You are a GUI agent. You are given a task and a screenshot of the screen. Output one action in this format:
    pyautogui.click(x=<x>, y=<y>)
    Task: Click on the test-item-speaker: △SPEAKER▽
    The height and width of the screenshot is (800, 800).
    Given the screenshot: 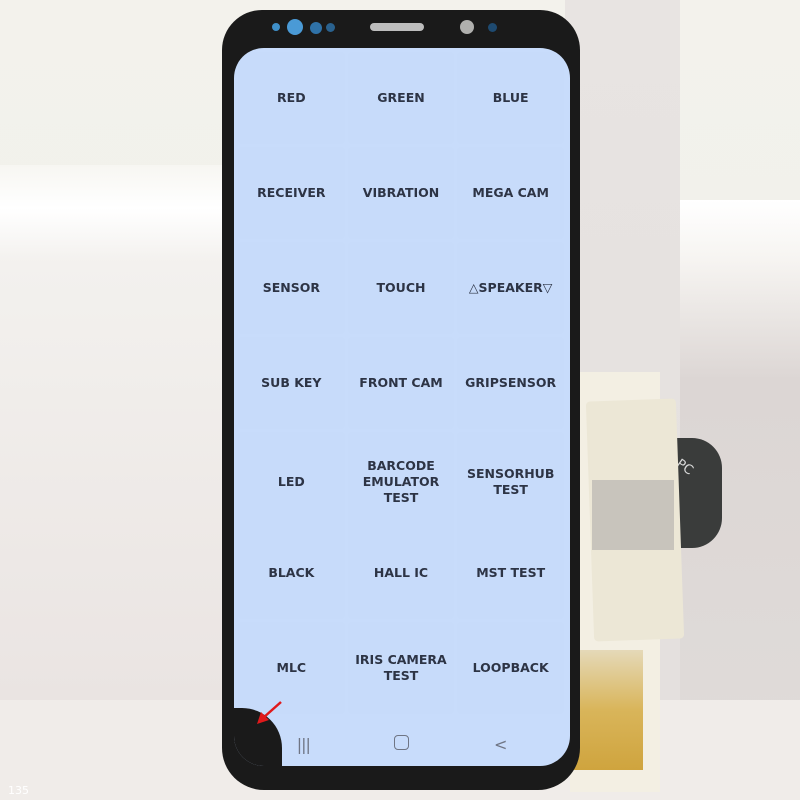 What is the action you would take?
    pyautogui.click(x=510, y=288)
    